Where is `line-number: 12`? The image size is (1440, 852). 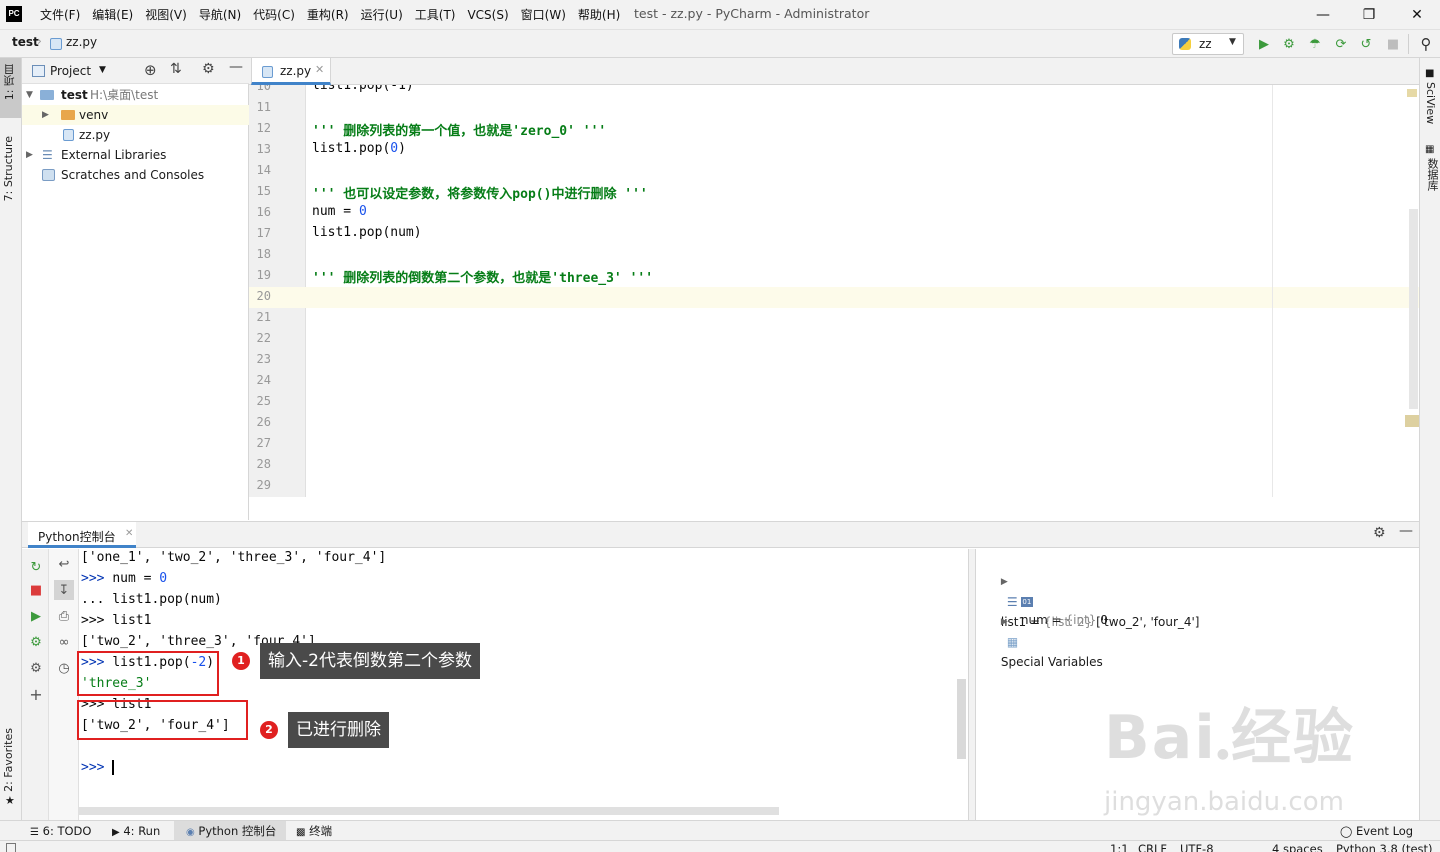
line-number: 12 is located at coordinates (263, 128).